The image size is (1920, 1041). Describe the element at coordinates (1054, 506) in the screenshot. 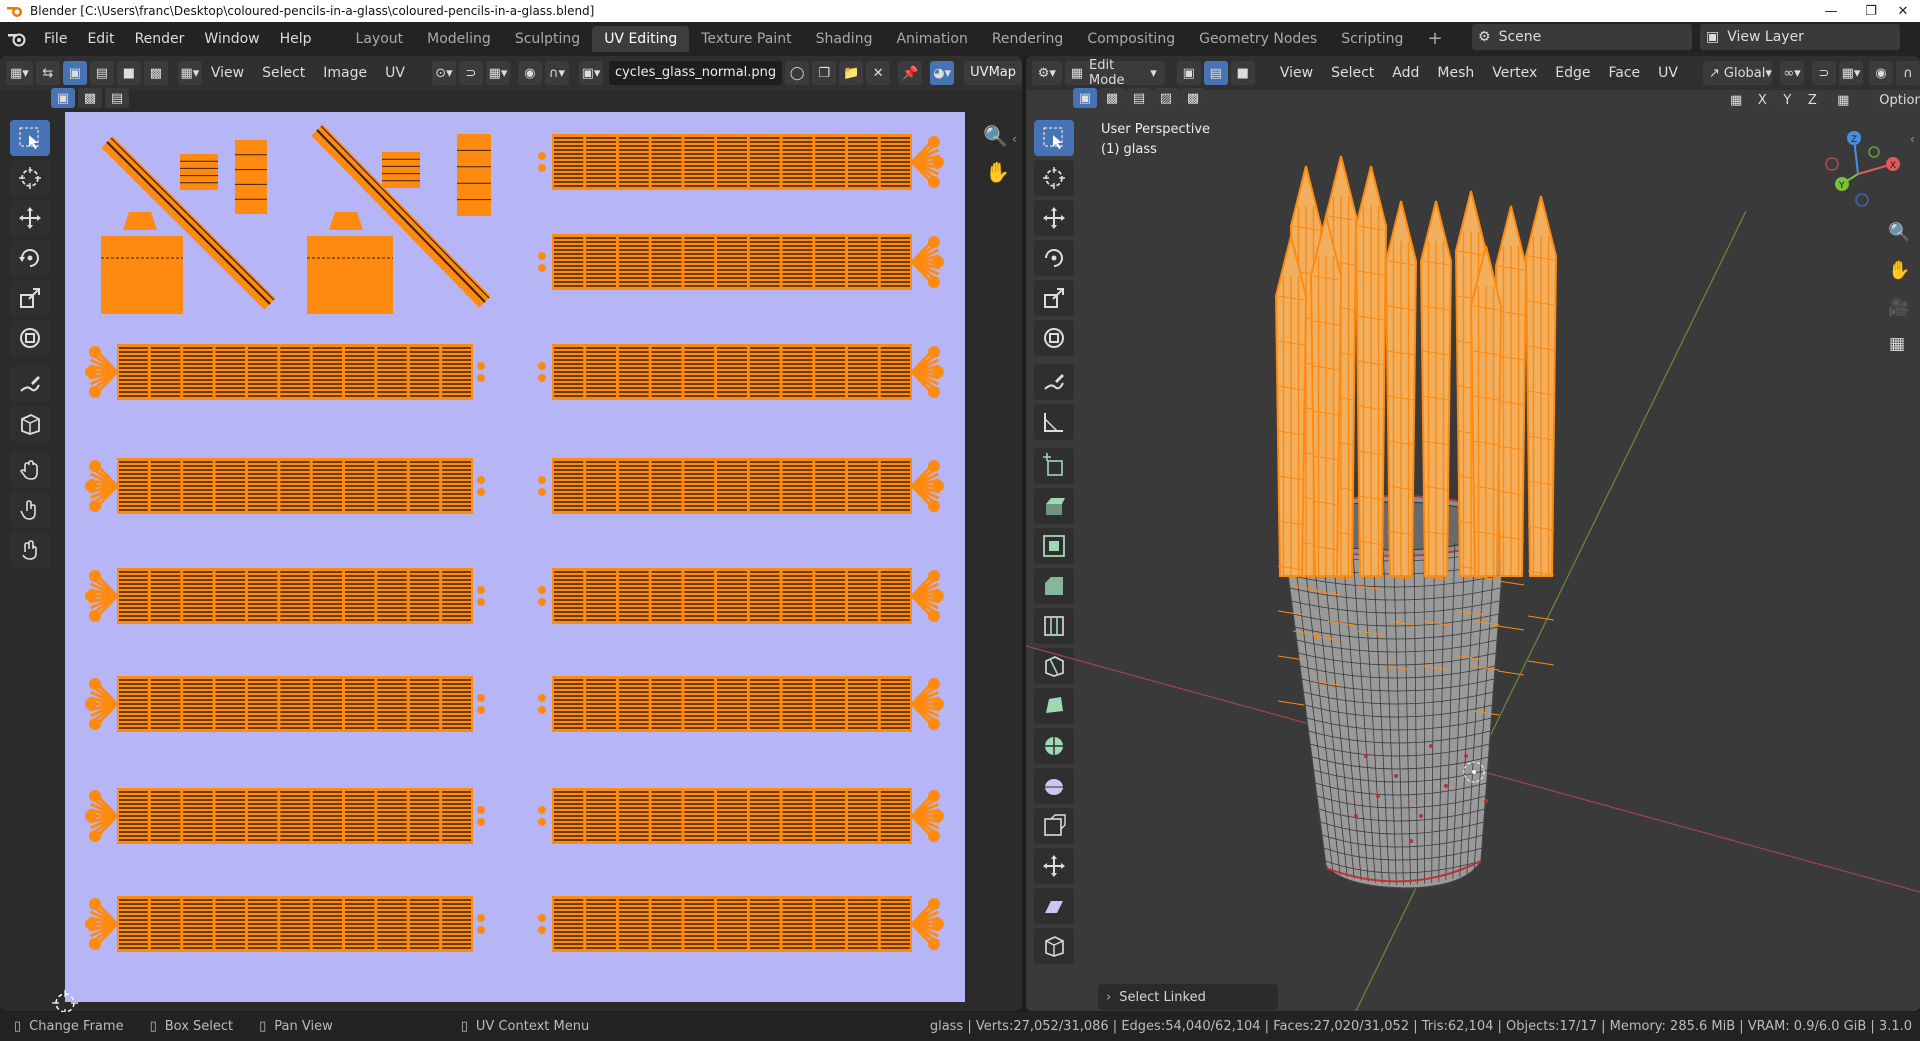

I see `extrude-tool-icon` at that location.